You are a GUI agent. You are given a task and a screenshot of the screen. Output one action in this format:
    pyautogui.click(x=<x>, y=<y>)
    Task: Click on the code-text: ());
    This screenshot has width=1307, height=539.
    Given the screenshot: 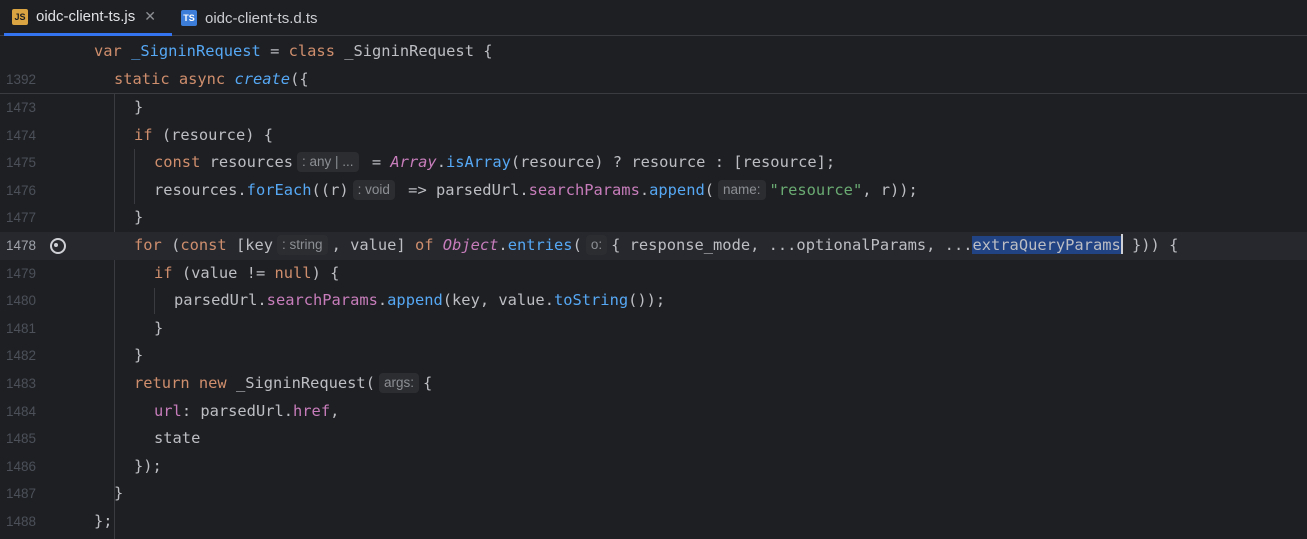 What is the action you would take?
    pyautogui.click(x=647, y=300)
    